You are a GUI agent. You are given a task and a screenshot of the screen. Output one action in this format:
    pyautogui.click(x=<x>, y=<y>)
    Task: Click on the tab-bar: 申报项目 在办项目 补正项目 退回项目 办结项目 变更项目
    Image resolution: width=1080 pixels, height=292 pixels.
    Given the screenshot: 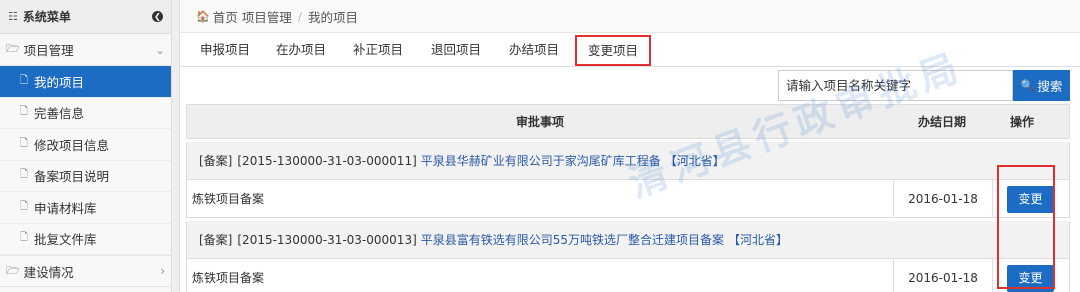 What is the action you would take?
    pyautogui.click(x=630, y=50)
    